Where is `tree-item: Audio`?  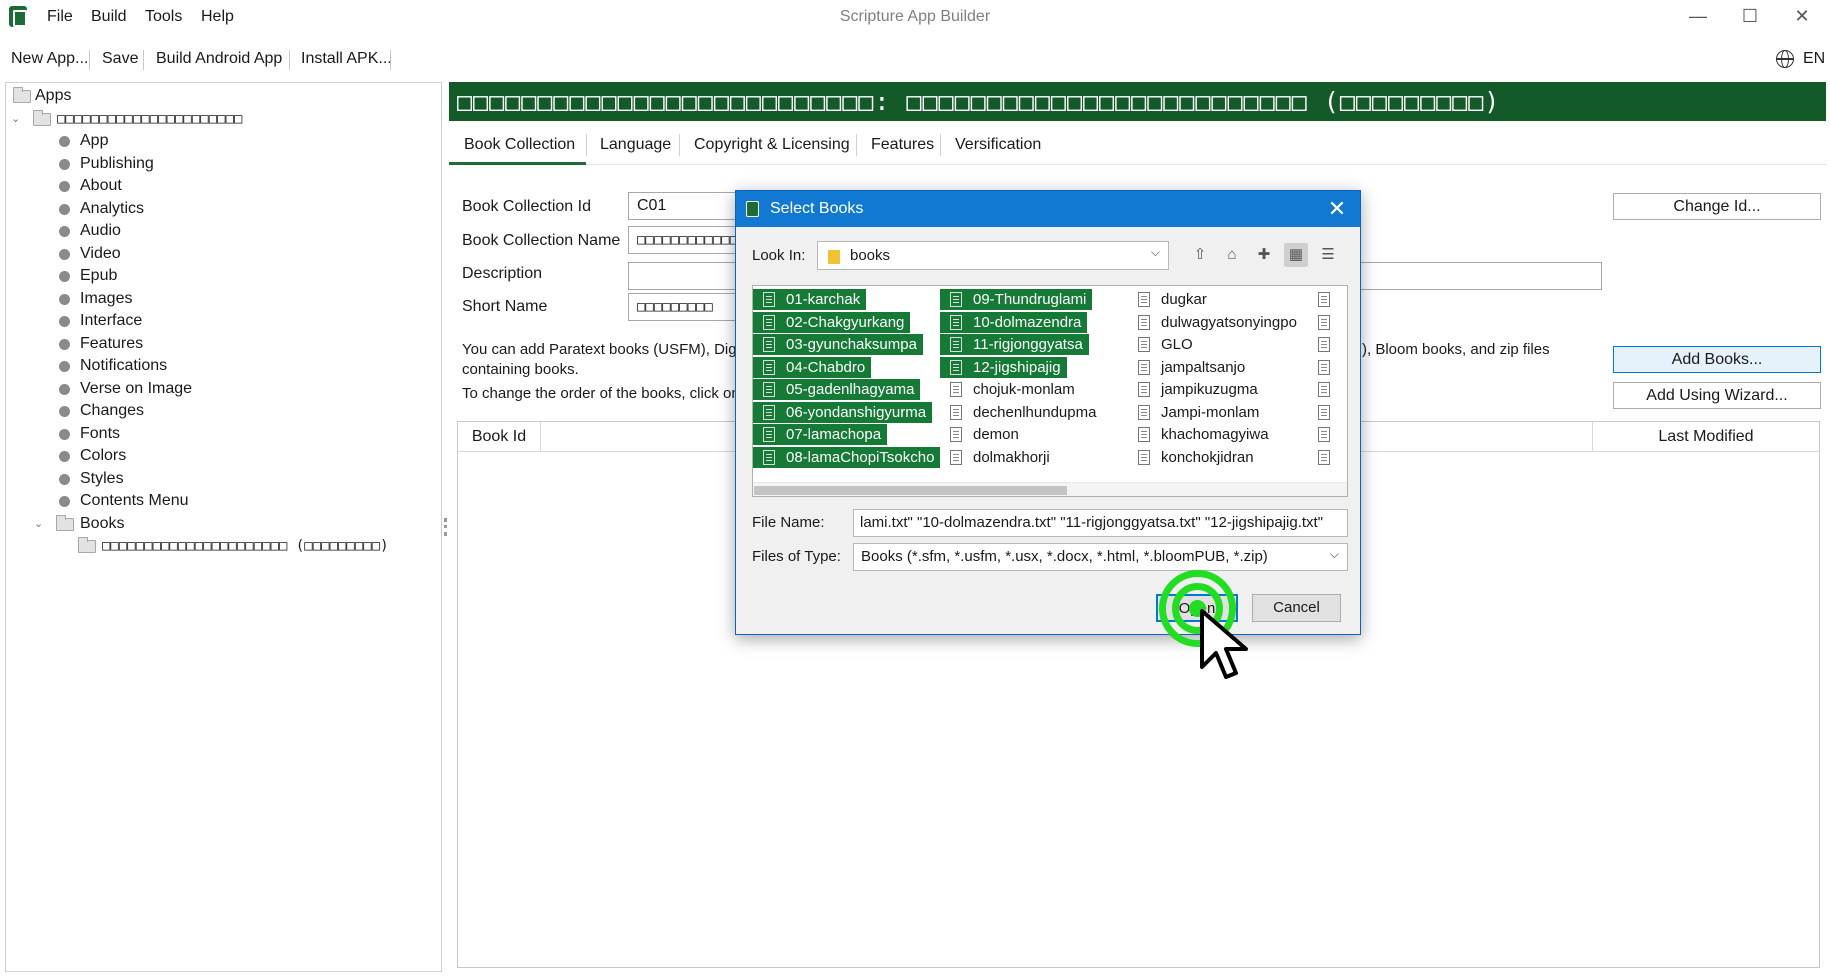 tree-item: Audio is located at coordinates (100, 231).